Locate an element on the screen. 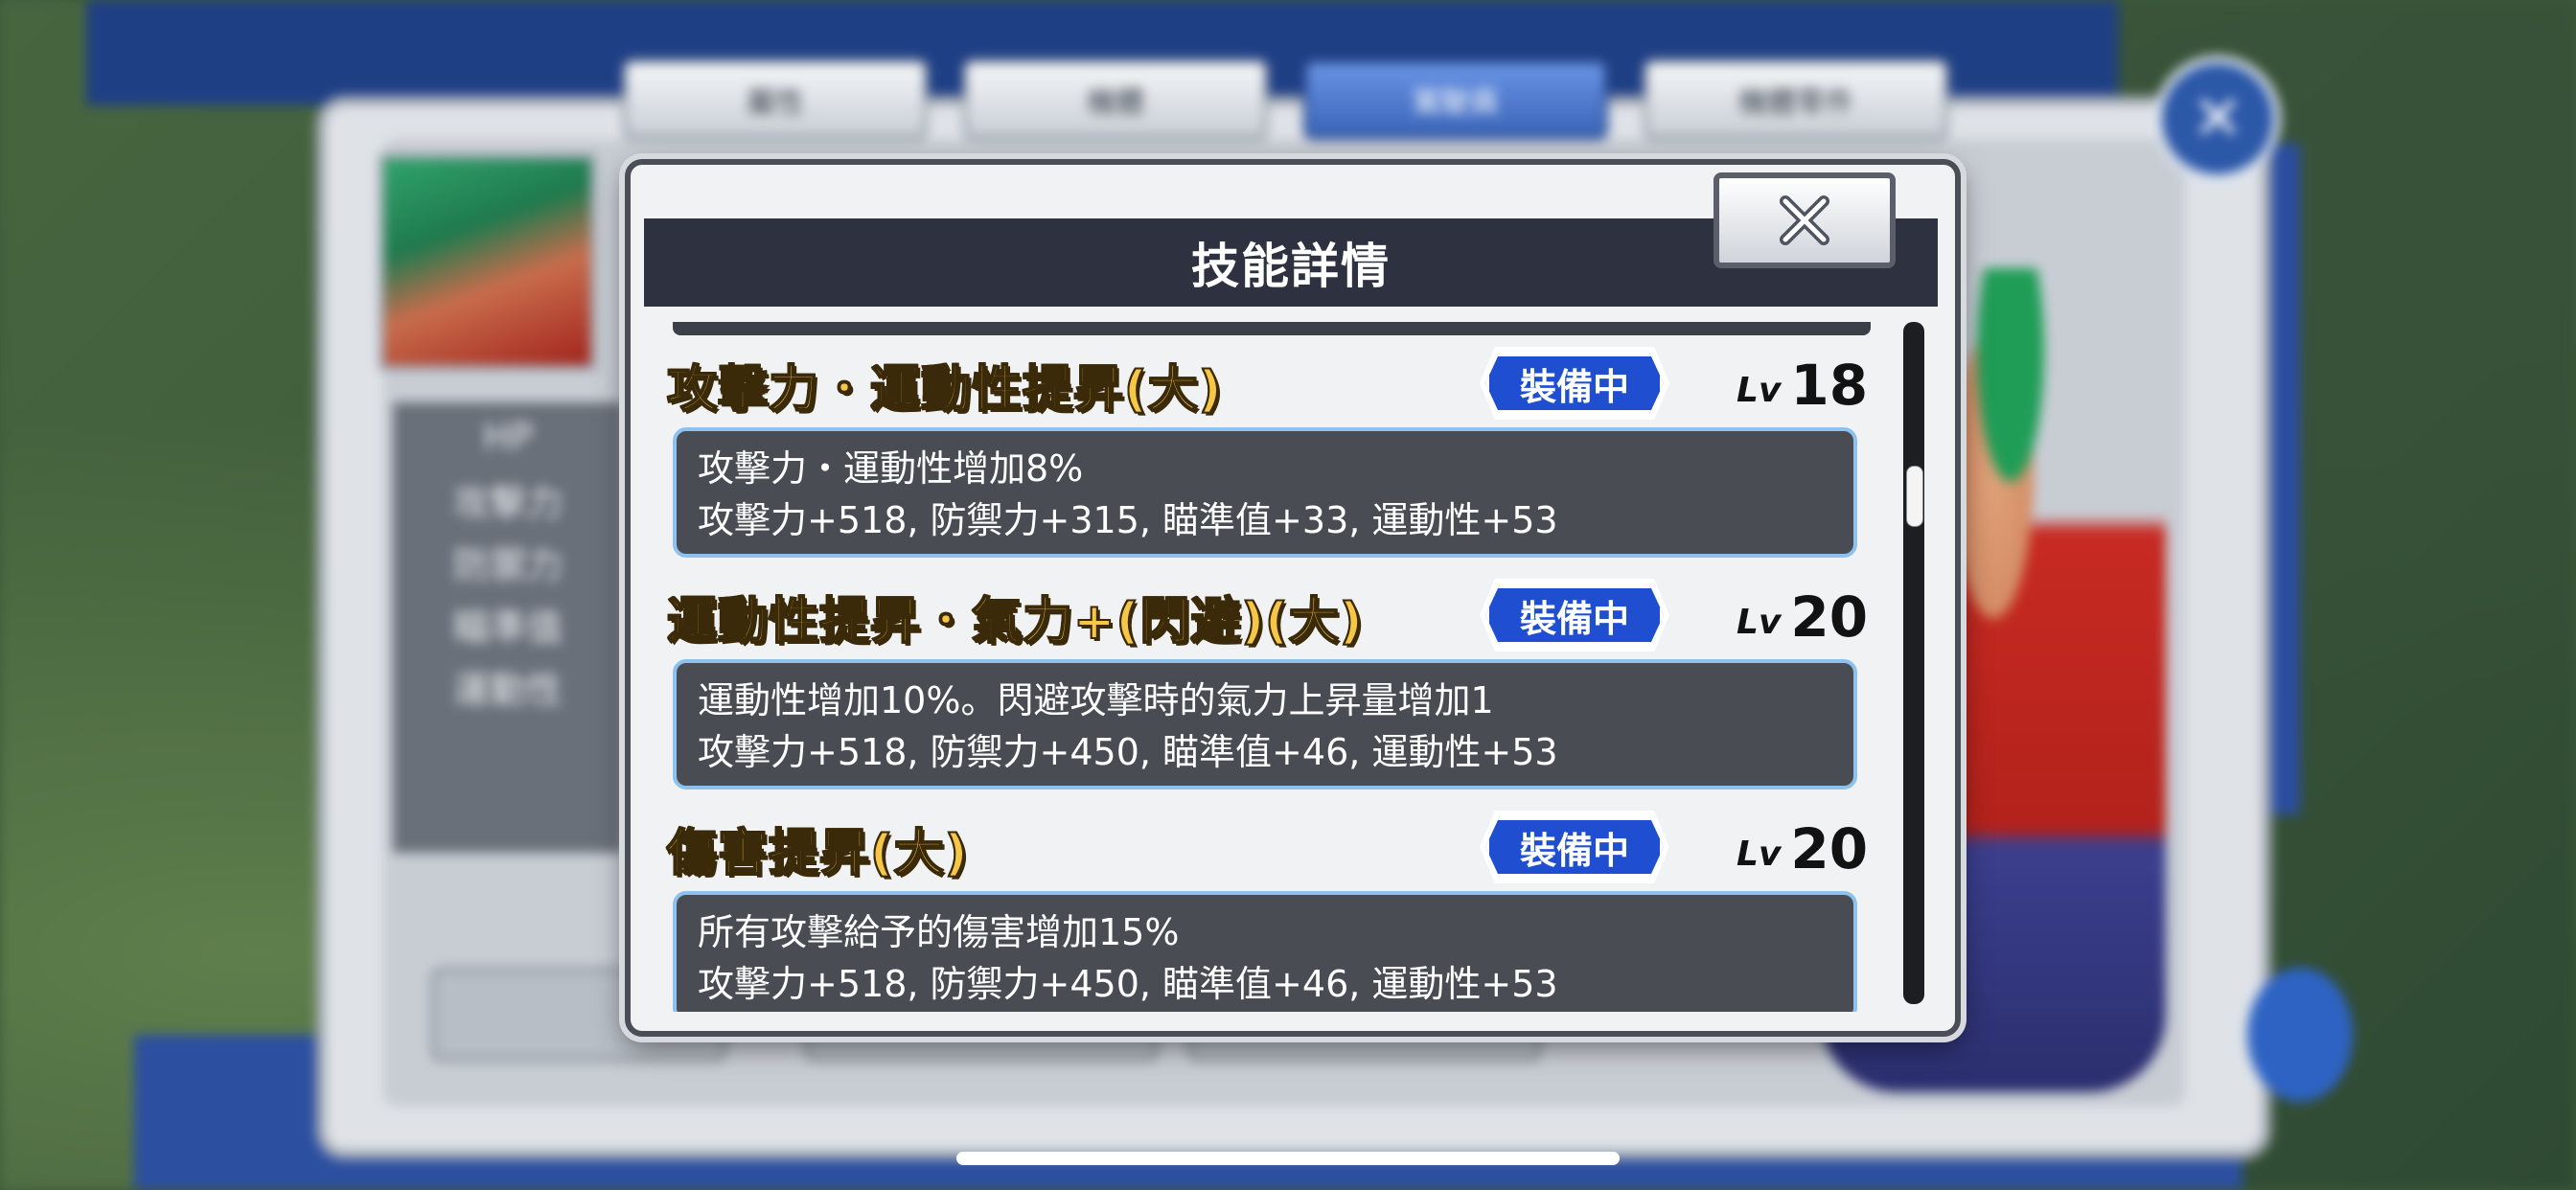 The width and height of the screenshot is (2576, 1190). dialog-close-button is located at coordinates (1805, 220).